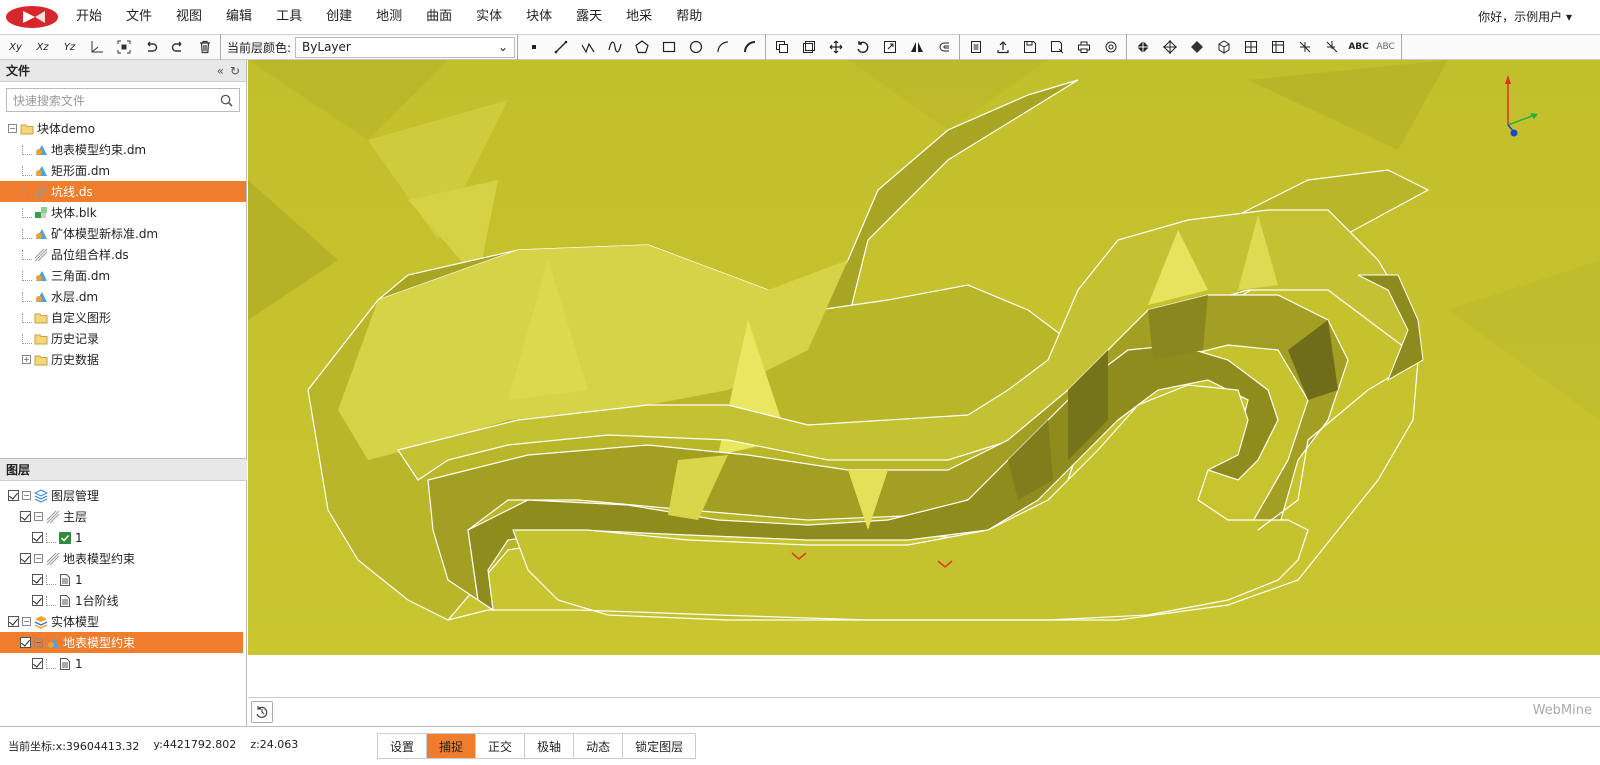 The height and width of the screenshot is (765, 1600). I want to click on file-tree-item: 水层.dm, so click(123, 296).